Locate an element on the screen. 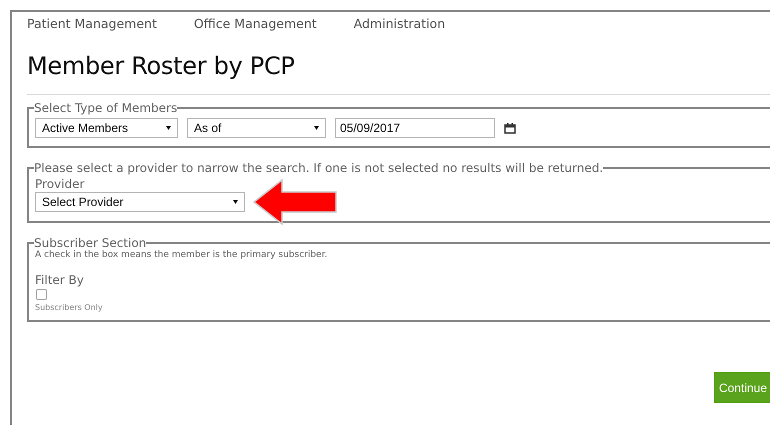 This screenshot has height=427, width=770. arrow-icon is located at coordinates (296, 202).